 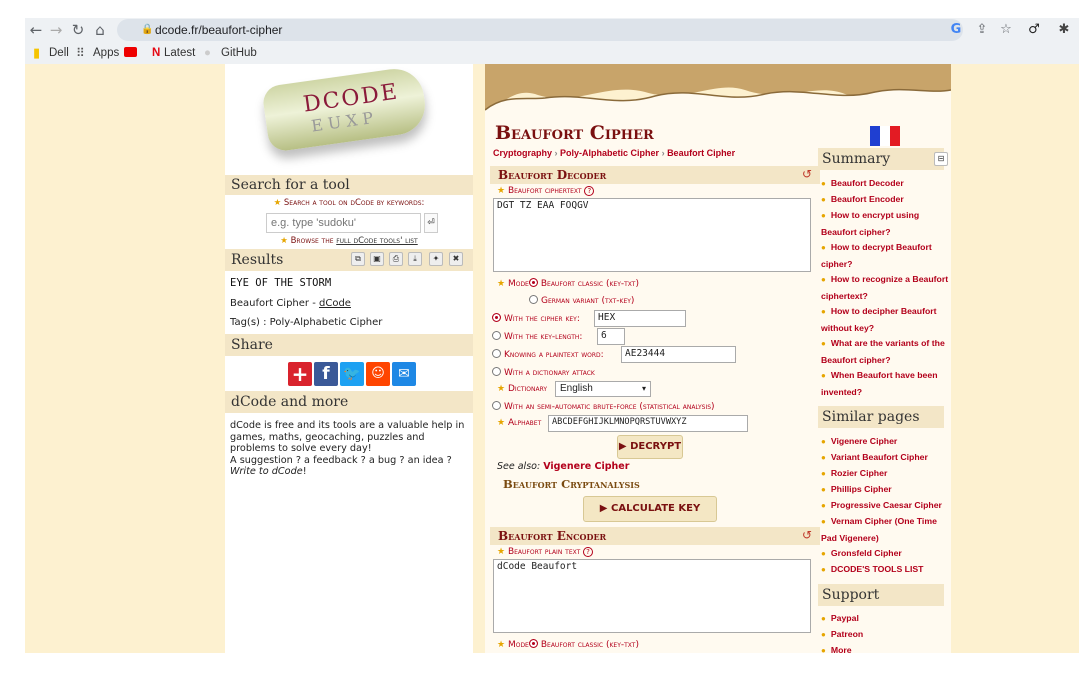 I want to click on result-source-link: dCode, so click(x=335, y=303).